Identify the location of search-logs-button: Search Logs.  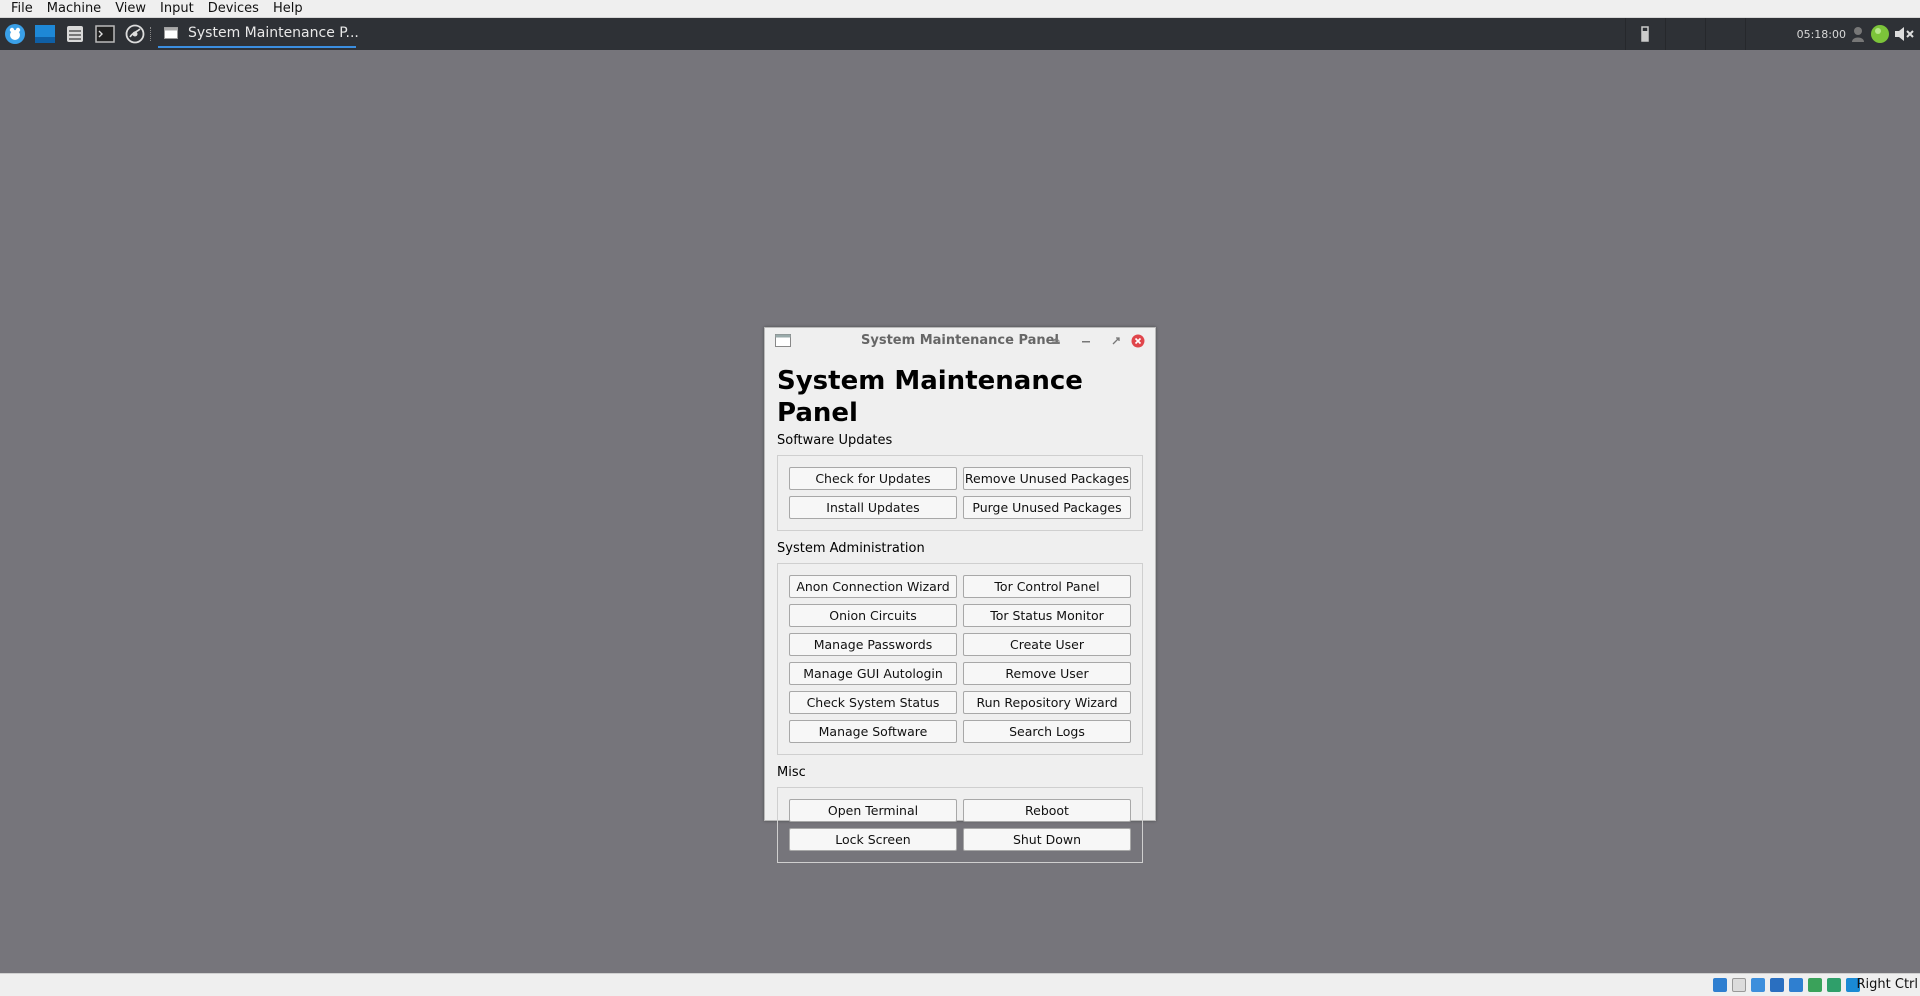
(1047, 731).